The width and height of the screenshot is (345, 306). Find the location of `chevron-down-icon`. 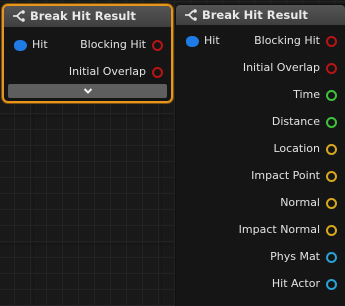

chevron-down-icon is located at coordinates (87, 91).